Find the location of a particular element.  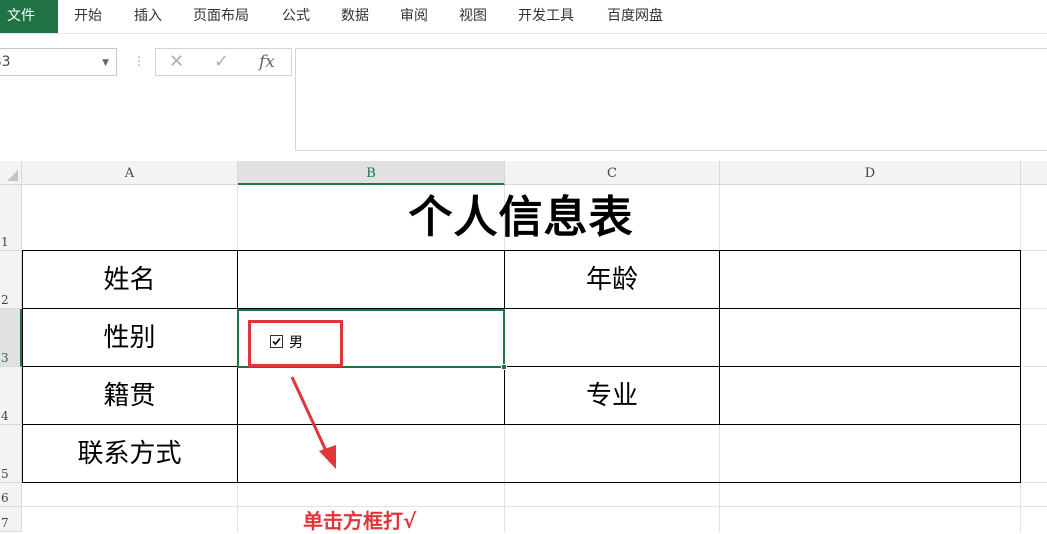

label-major: 专业 is located at coordinates (612, 396).